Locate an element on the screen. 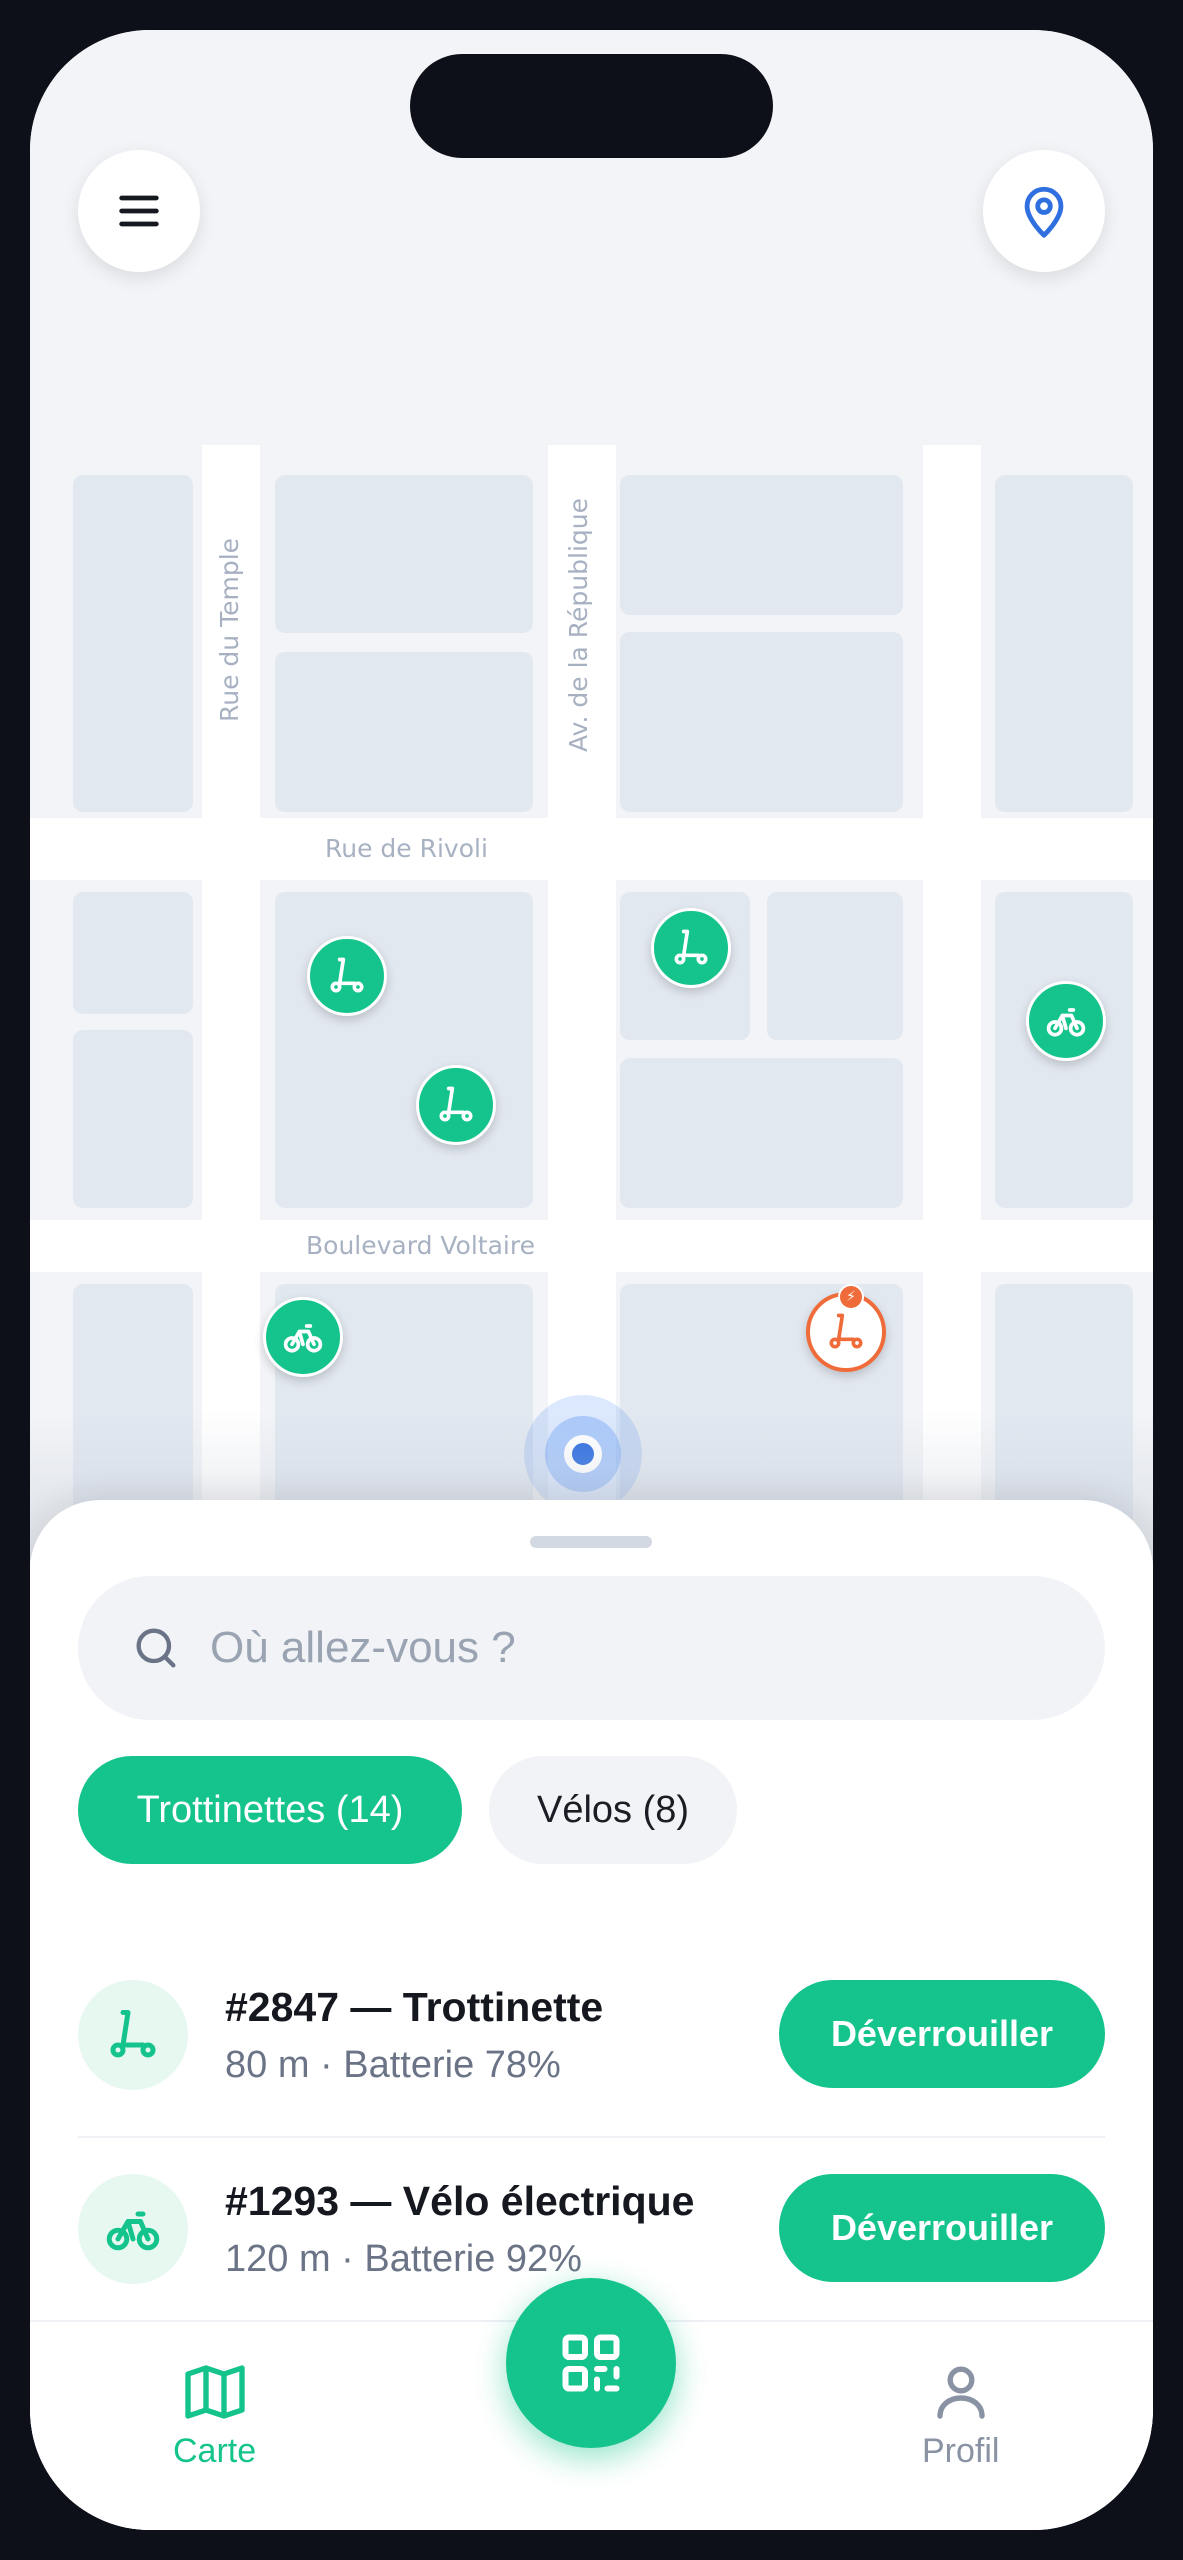 This screenshot has width=1183, height=2560. locate-button is located at coordinates (1044, 211).